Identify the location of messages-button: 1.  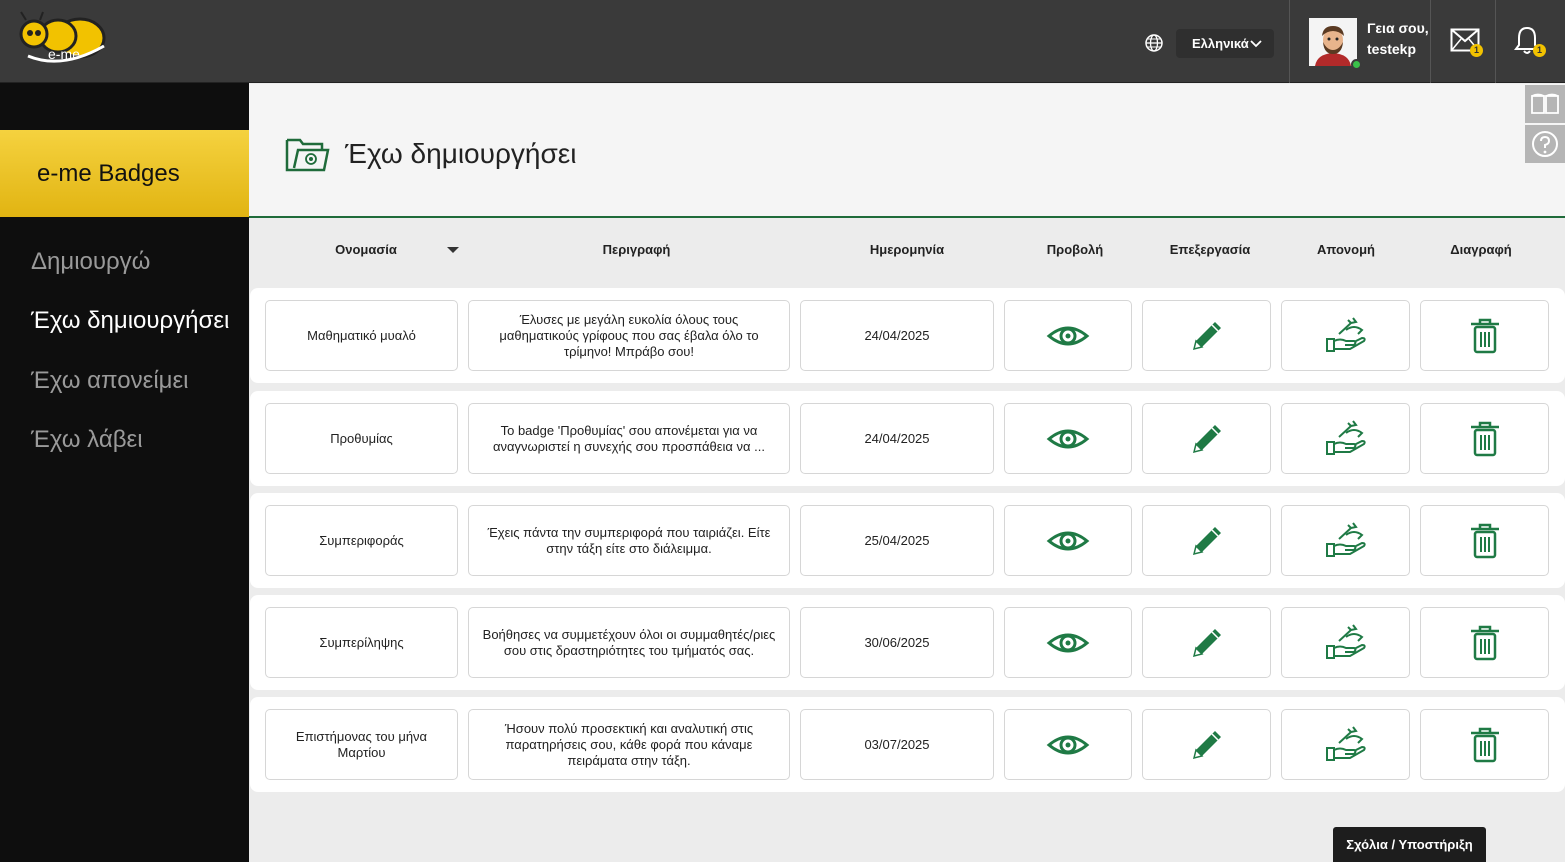
(1464, 41).